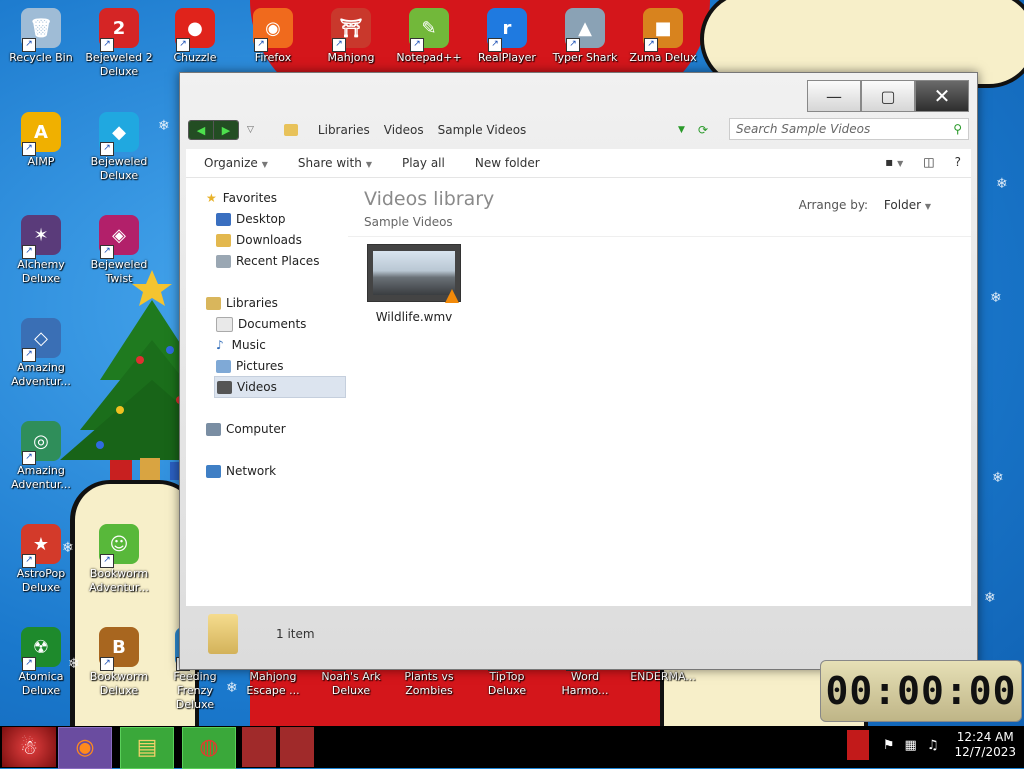 The width and height of the screenshot is (1024, 769). Describe the element at coordinates (942, 96) in the screenshot. I see `close-button: ✕` at that location.